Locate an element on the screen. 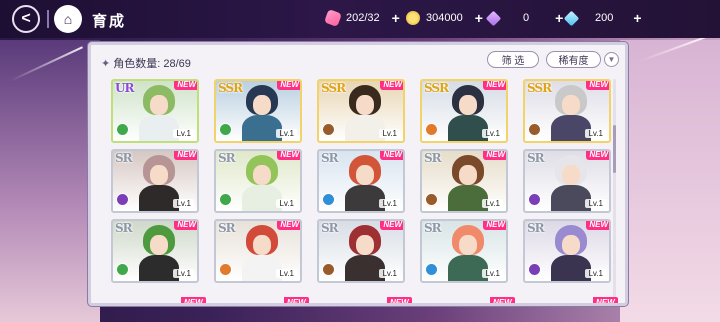 The width and height of the screenshot is (720, 322). background-left is located at coordinates (50, 181).